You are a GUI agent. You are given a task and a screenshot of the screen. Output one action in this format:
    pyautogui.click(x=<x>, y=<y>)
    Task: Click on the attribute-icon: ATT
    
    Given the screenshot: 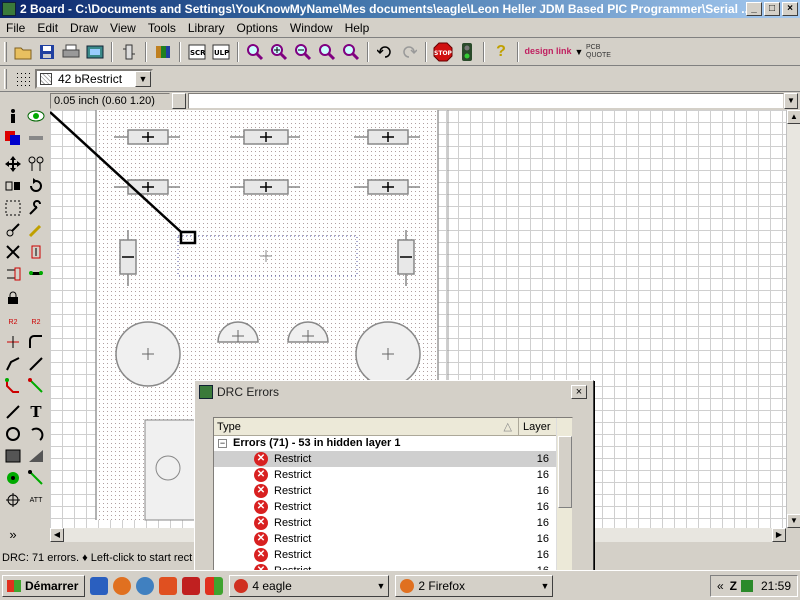 What is the action you would take?
    pyautogui.click(x=36, y=500)
    